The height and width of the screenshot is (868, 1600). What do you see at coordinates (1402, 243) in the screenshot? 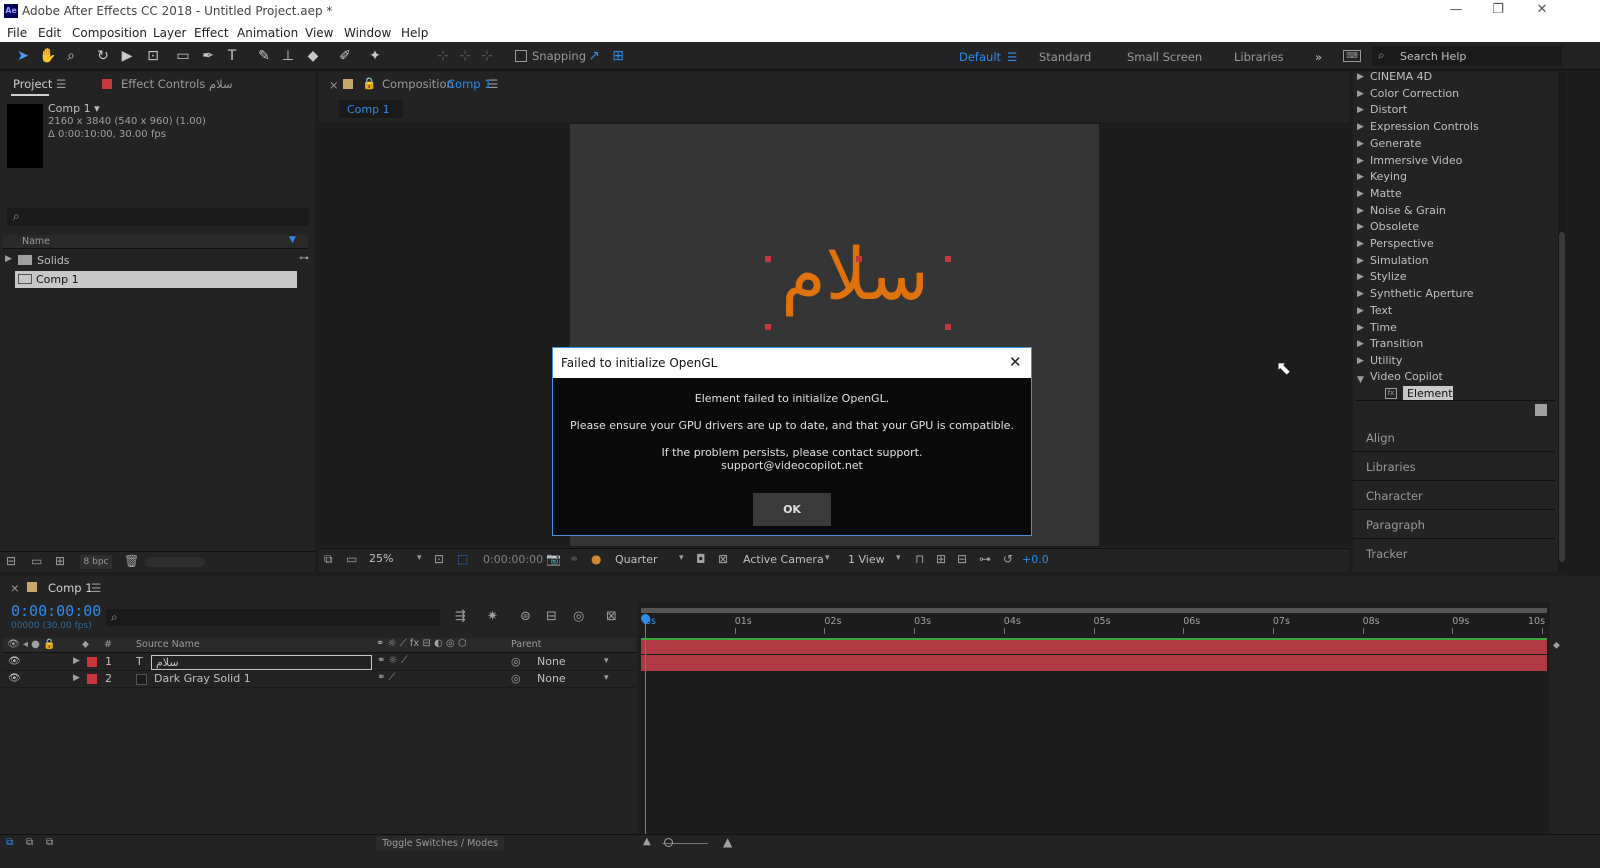
I see `effect-category: Perspective` at bounding box center [1402, 243].